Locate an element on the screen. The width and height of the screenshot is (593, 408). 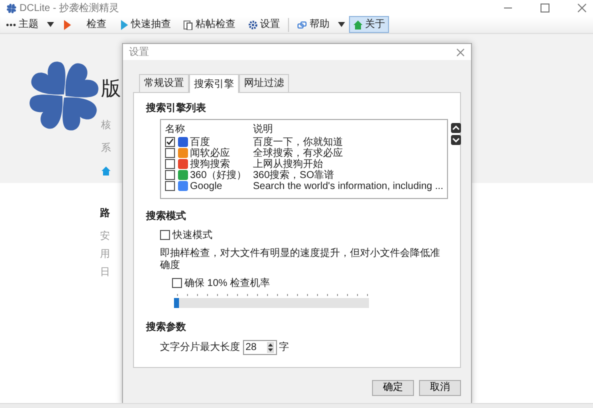
dialog-title: 设置 is located at coordinates (139, 53).